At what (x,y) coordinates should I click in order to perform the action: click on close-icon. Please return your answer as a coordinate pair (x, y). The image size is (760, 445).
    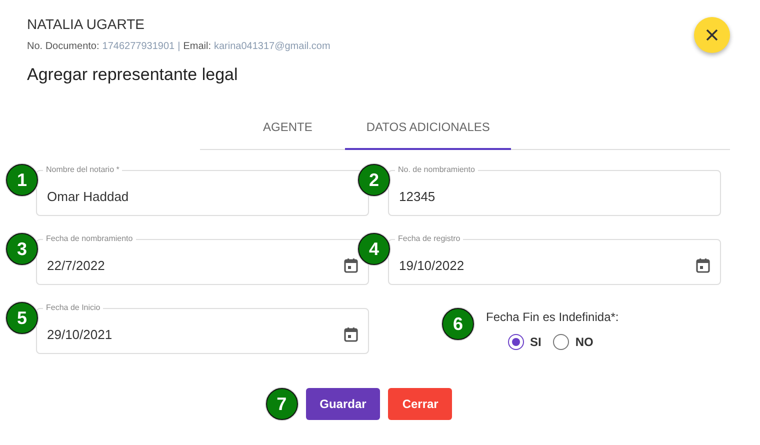
    Looking at the image, I should click on (712, 35).